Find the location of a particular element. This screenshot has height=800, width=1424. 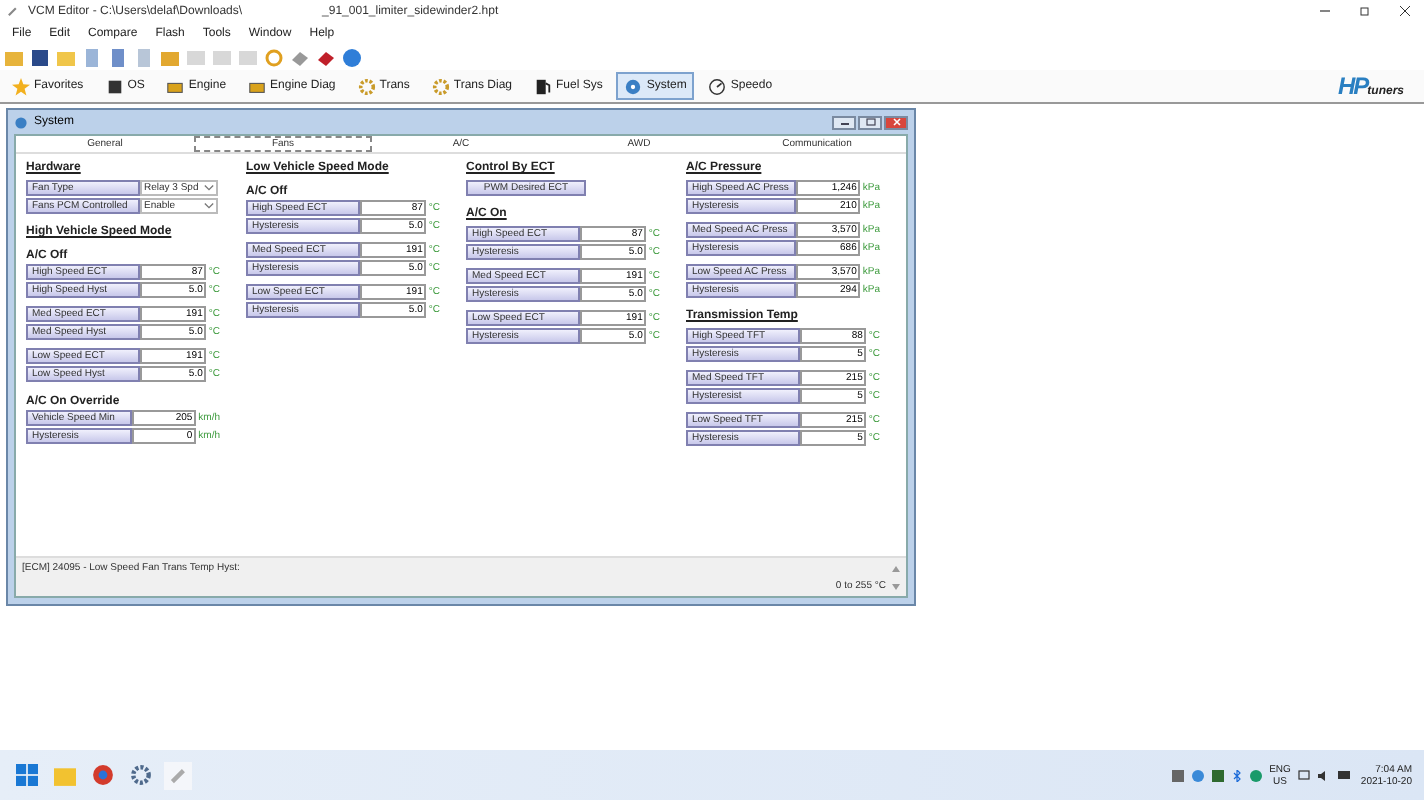

info-button is located at coordinates (352, 57).